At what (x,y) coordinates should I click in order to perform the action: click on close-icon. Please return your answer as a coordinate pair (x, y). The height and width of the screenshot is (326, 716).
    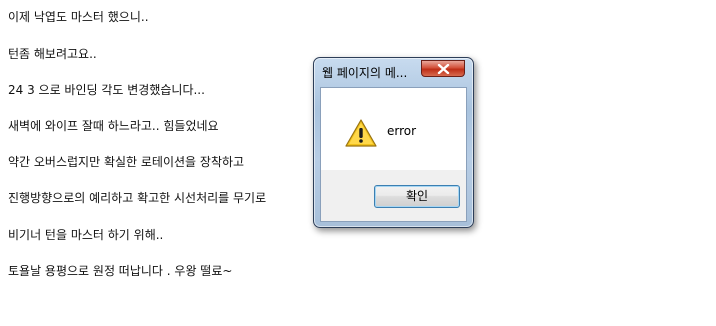
    Looking at the image, I should click on (443, 69).